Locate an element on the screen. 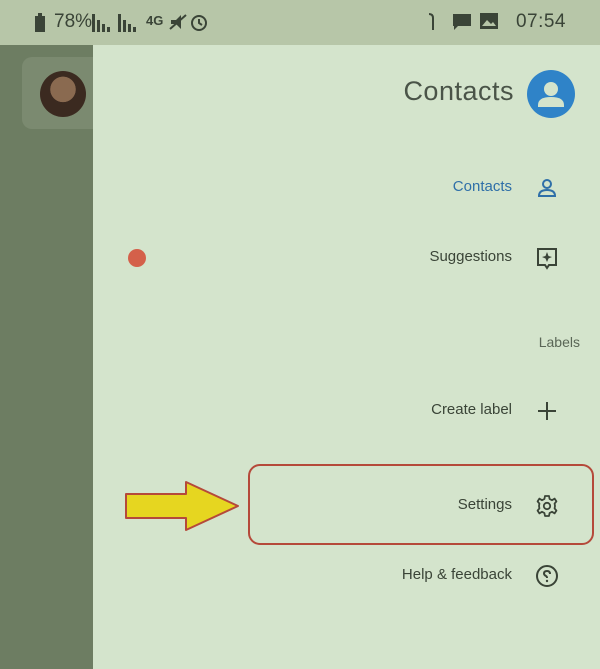 The height and width of the screenshot is (669, 600). arrow-icon is located at coordinates (182, 506).